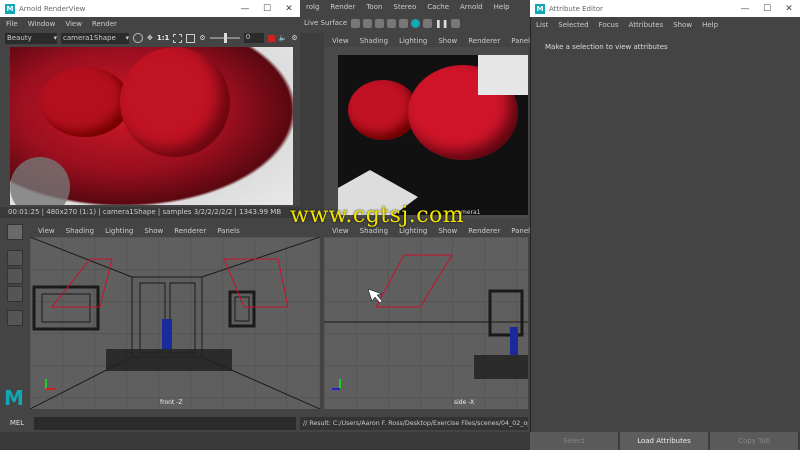  Describe the element at coordinates (42, 24) in the screenshot. I see `menu-window: Window` at that location.